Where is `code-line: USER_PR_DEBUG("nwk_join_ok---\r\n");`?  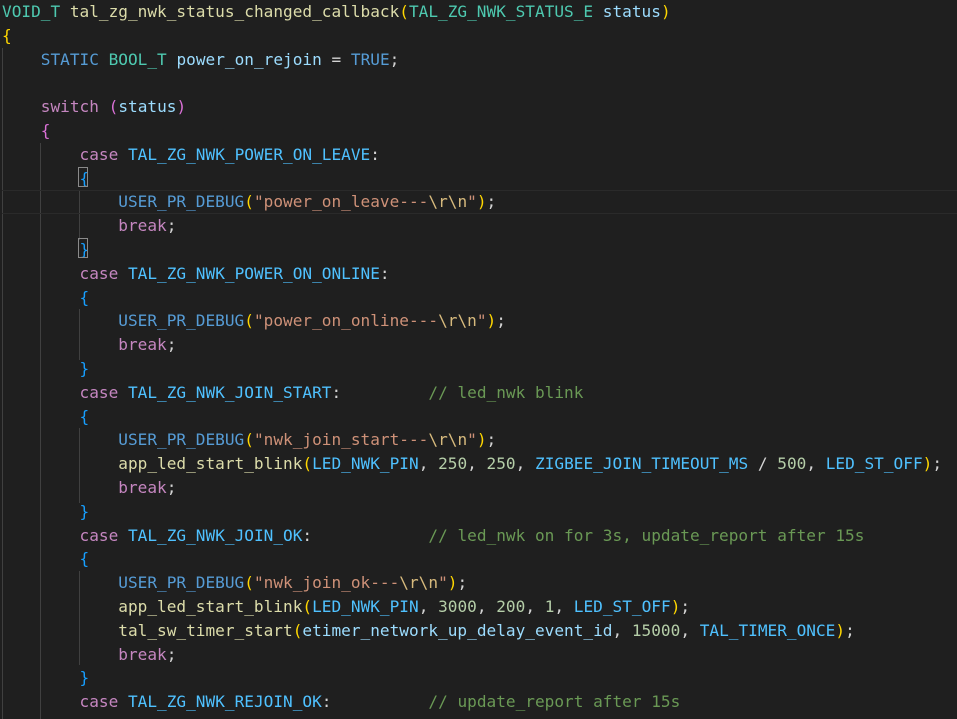
code-line: USER_PR_DEBUG("nwk_join_ok---\r\n"); is located at coordinates (479, 583).